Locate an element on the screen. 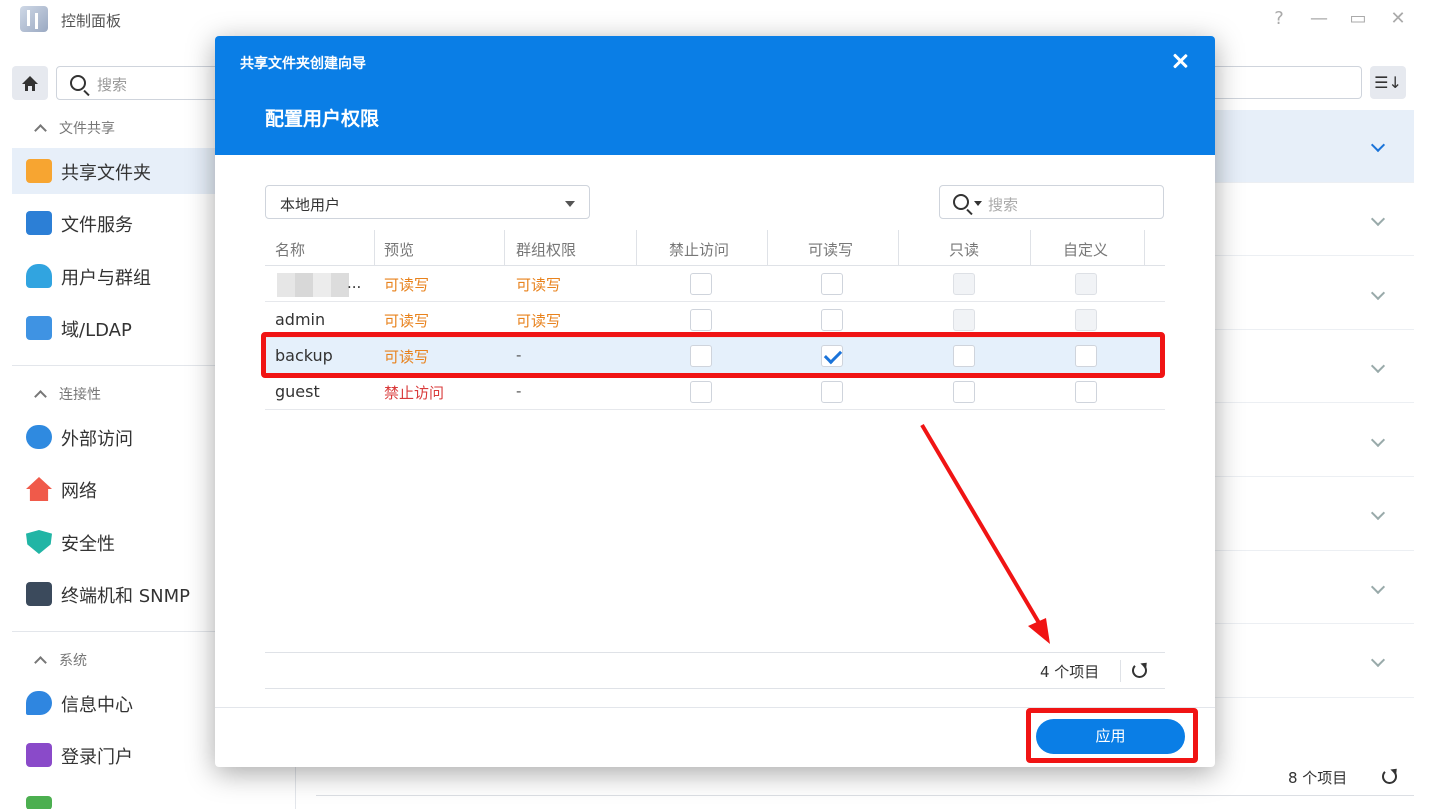  annotation-arrow is located at coordinates (985, 533).